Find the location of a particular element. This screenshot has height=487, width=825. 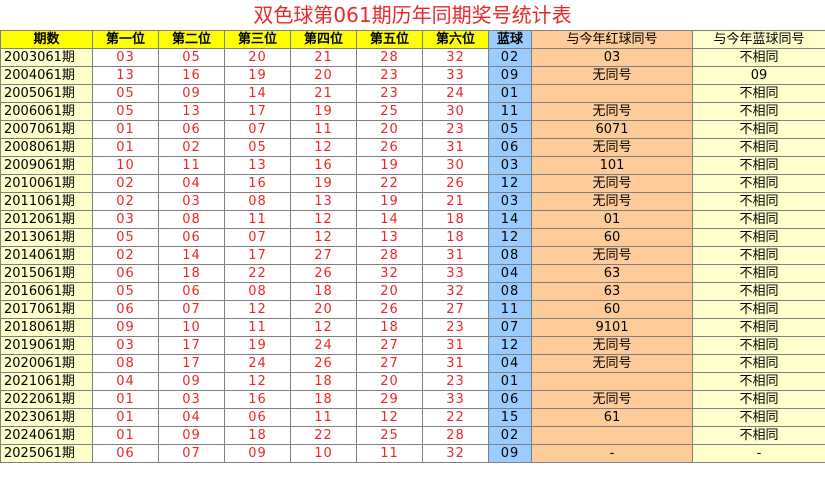

same-red-cell is located at coordinates (612, 93).